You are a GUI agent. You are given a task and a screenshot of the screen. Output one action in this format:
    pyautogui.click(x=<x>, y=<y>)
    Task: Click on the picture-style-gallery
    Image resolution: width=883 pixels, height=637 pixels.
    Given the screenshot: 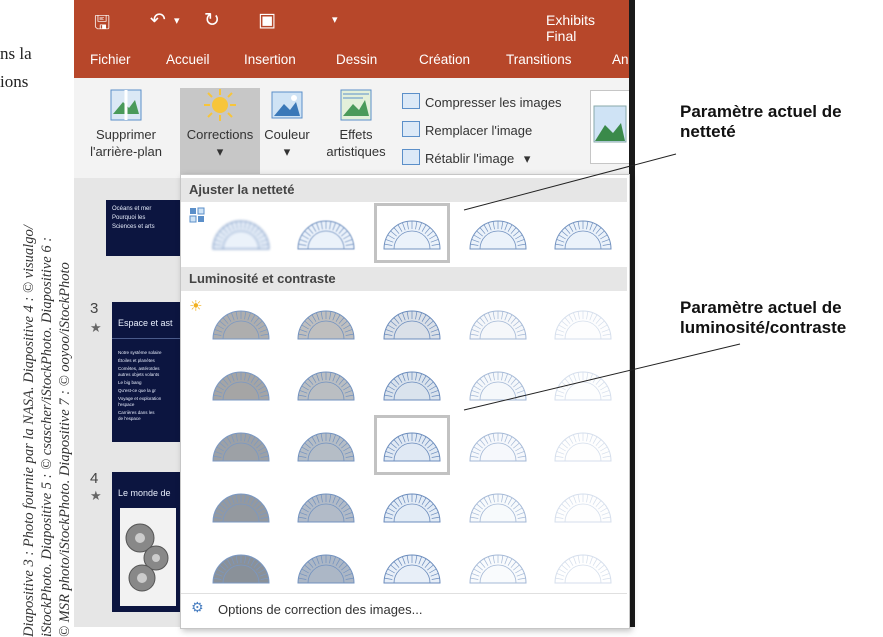 What is the action you would take?
    pyautogui.click(x=609, y=127)
    